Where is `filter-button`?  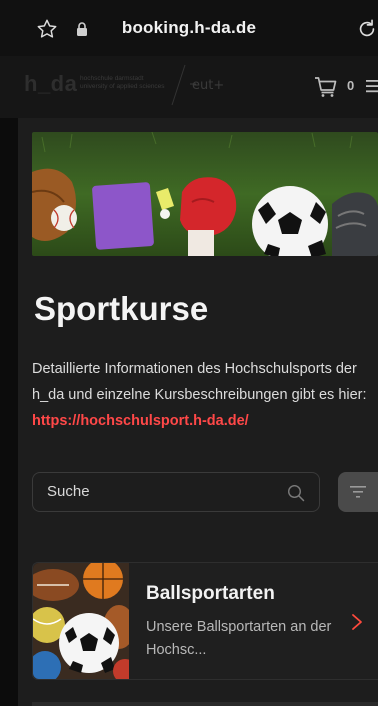 filter-button is located at coordinates (358, 492).